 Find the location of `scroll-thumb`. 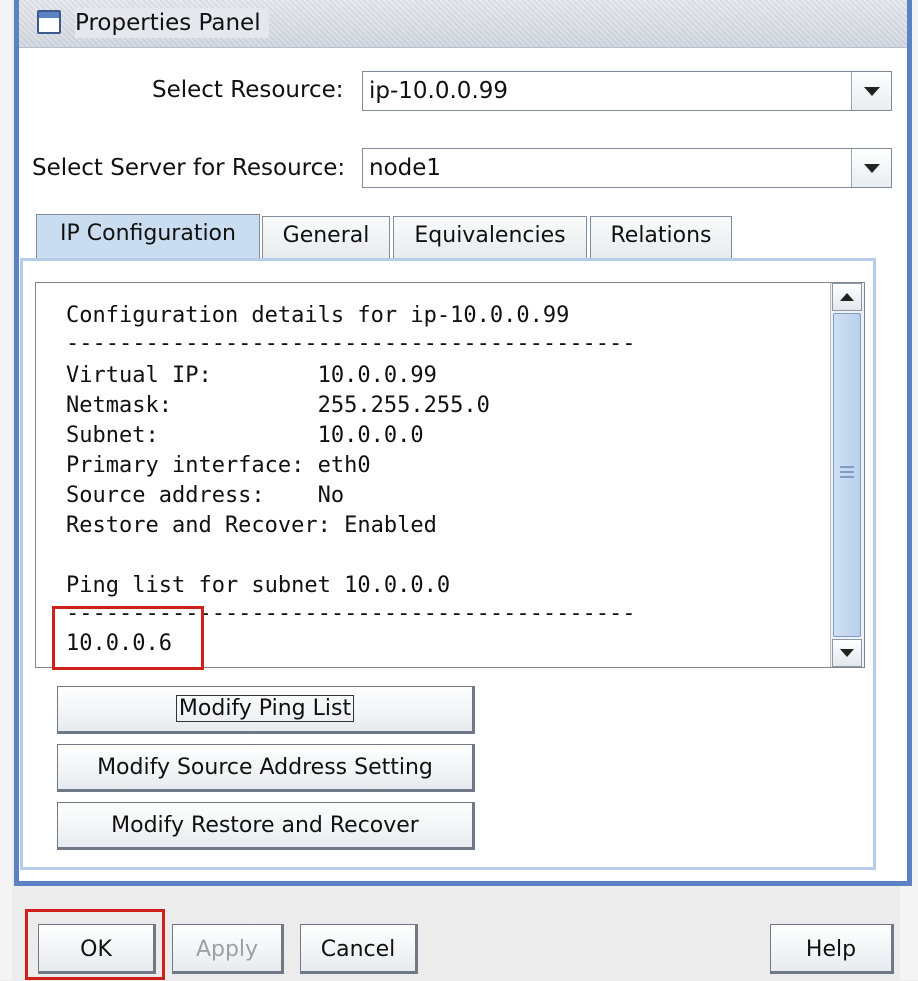

scroll-thumb is located at coordinates (847, 475).